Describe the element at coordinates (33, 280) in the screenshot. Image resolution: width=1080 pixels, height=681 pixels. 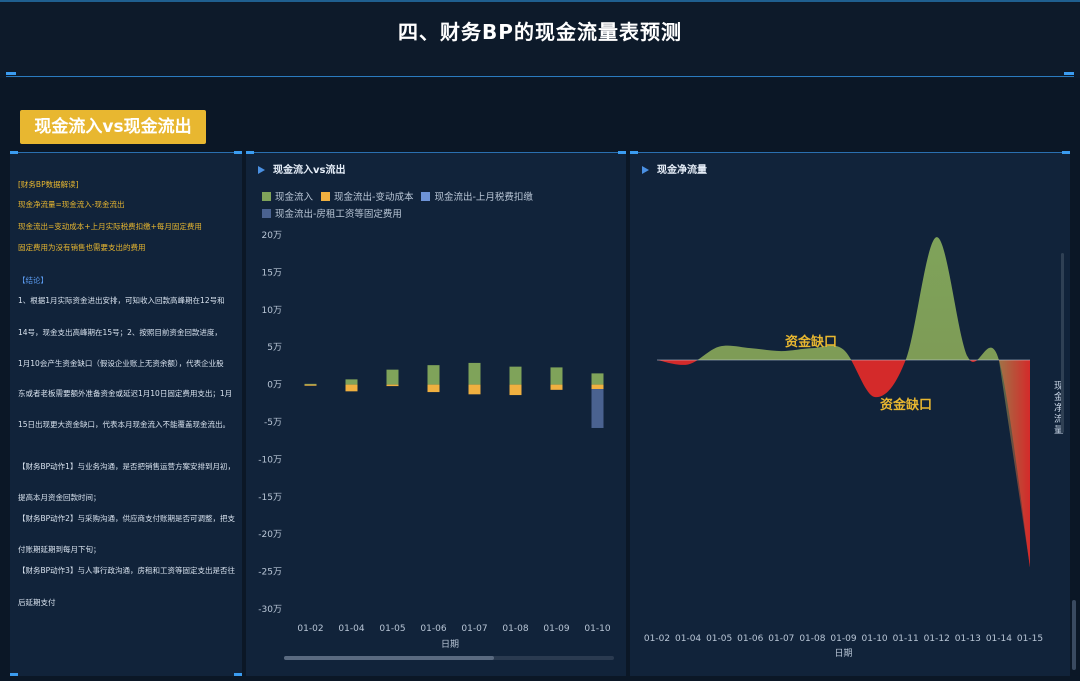
I see `analysis-line: 【结论】` at that location.